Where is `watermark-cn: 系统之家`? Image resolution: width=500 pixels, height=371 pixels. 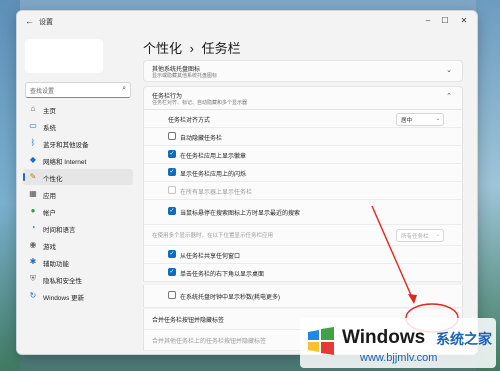 watermark-cn: 系统之家 is located at coordinates (464, 339).